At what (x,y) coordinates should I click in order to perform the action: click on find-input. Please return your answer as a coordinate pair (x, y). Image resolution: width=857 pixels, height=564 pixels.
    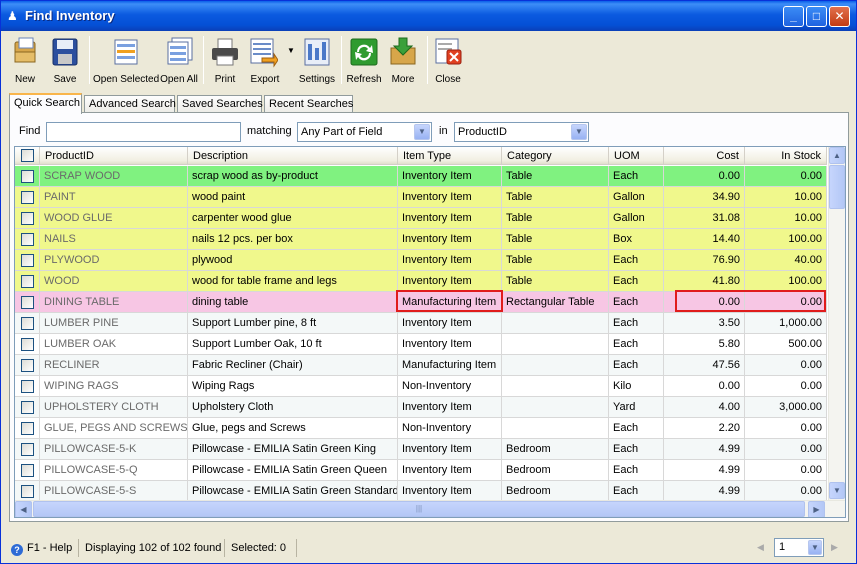
    Looking at the image, I should click on (143, 132).